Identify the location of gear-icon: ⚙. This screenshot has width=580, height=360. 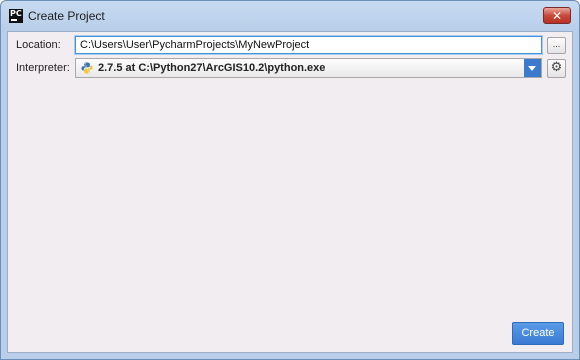
(556, 67).